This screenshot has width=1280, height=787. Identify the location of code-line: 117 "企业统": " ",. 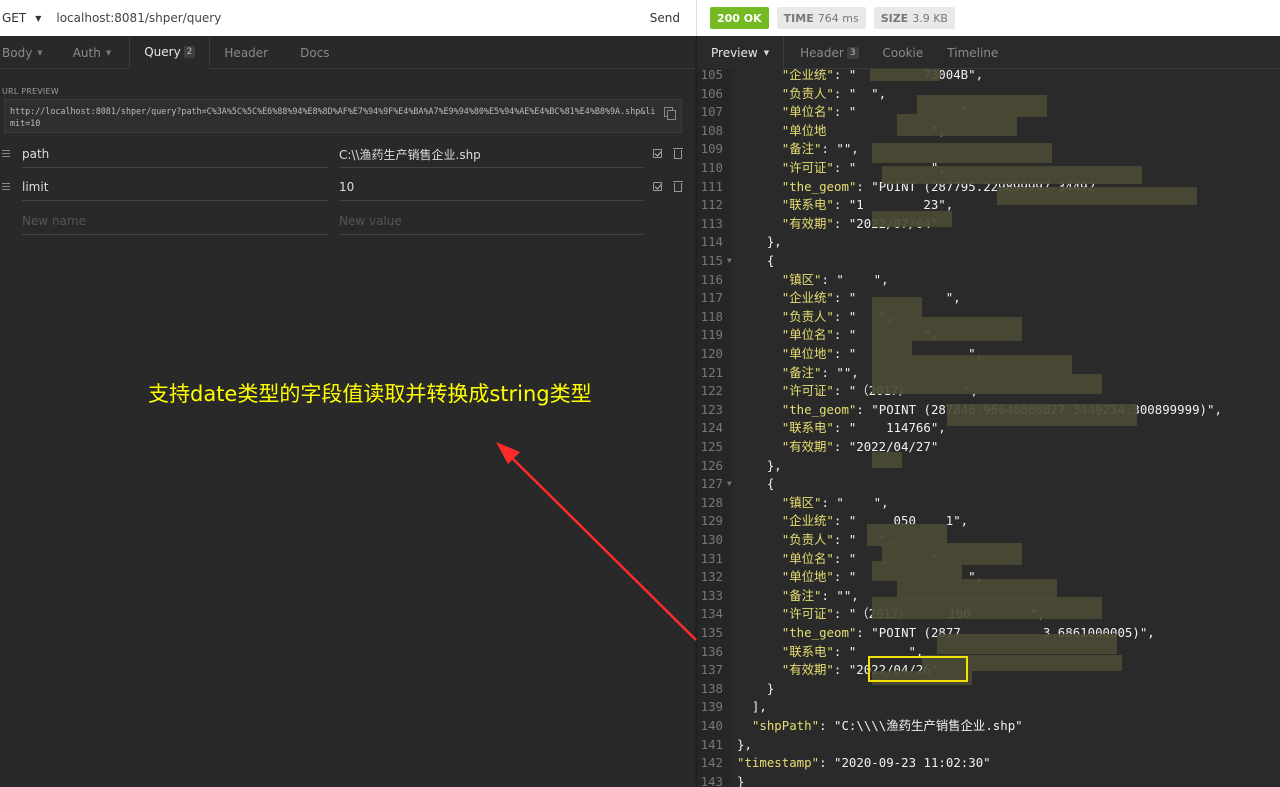
(988, 298).